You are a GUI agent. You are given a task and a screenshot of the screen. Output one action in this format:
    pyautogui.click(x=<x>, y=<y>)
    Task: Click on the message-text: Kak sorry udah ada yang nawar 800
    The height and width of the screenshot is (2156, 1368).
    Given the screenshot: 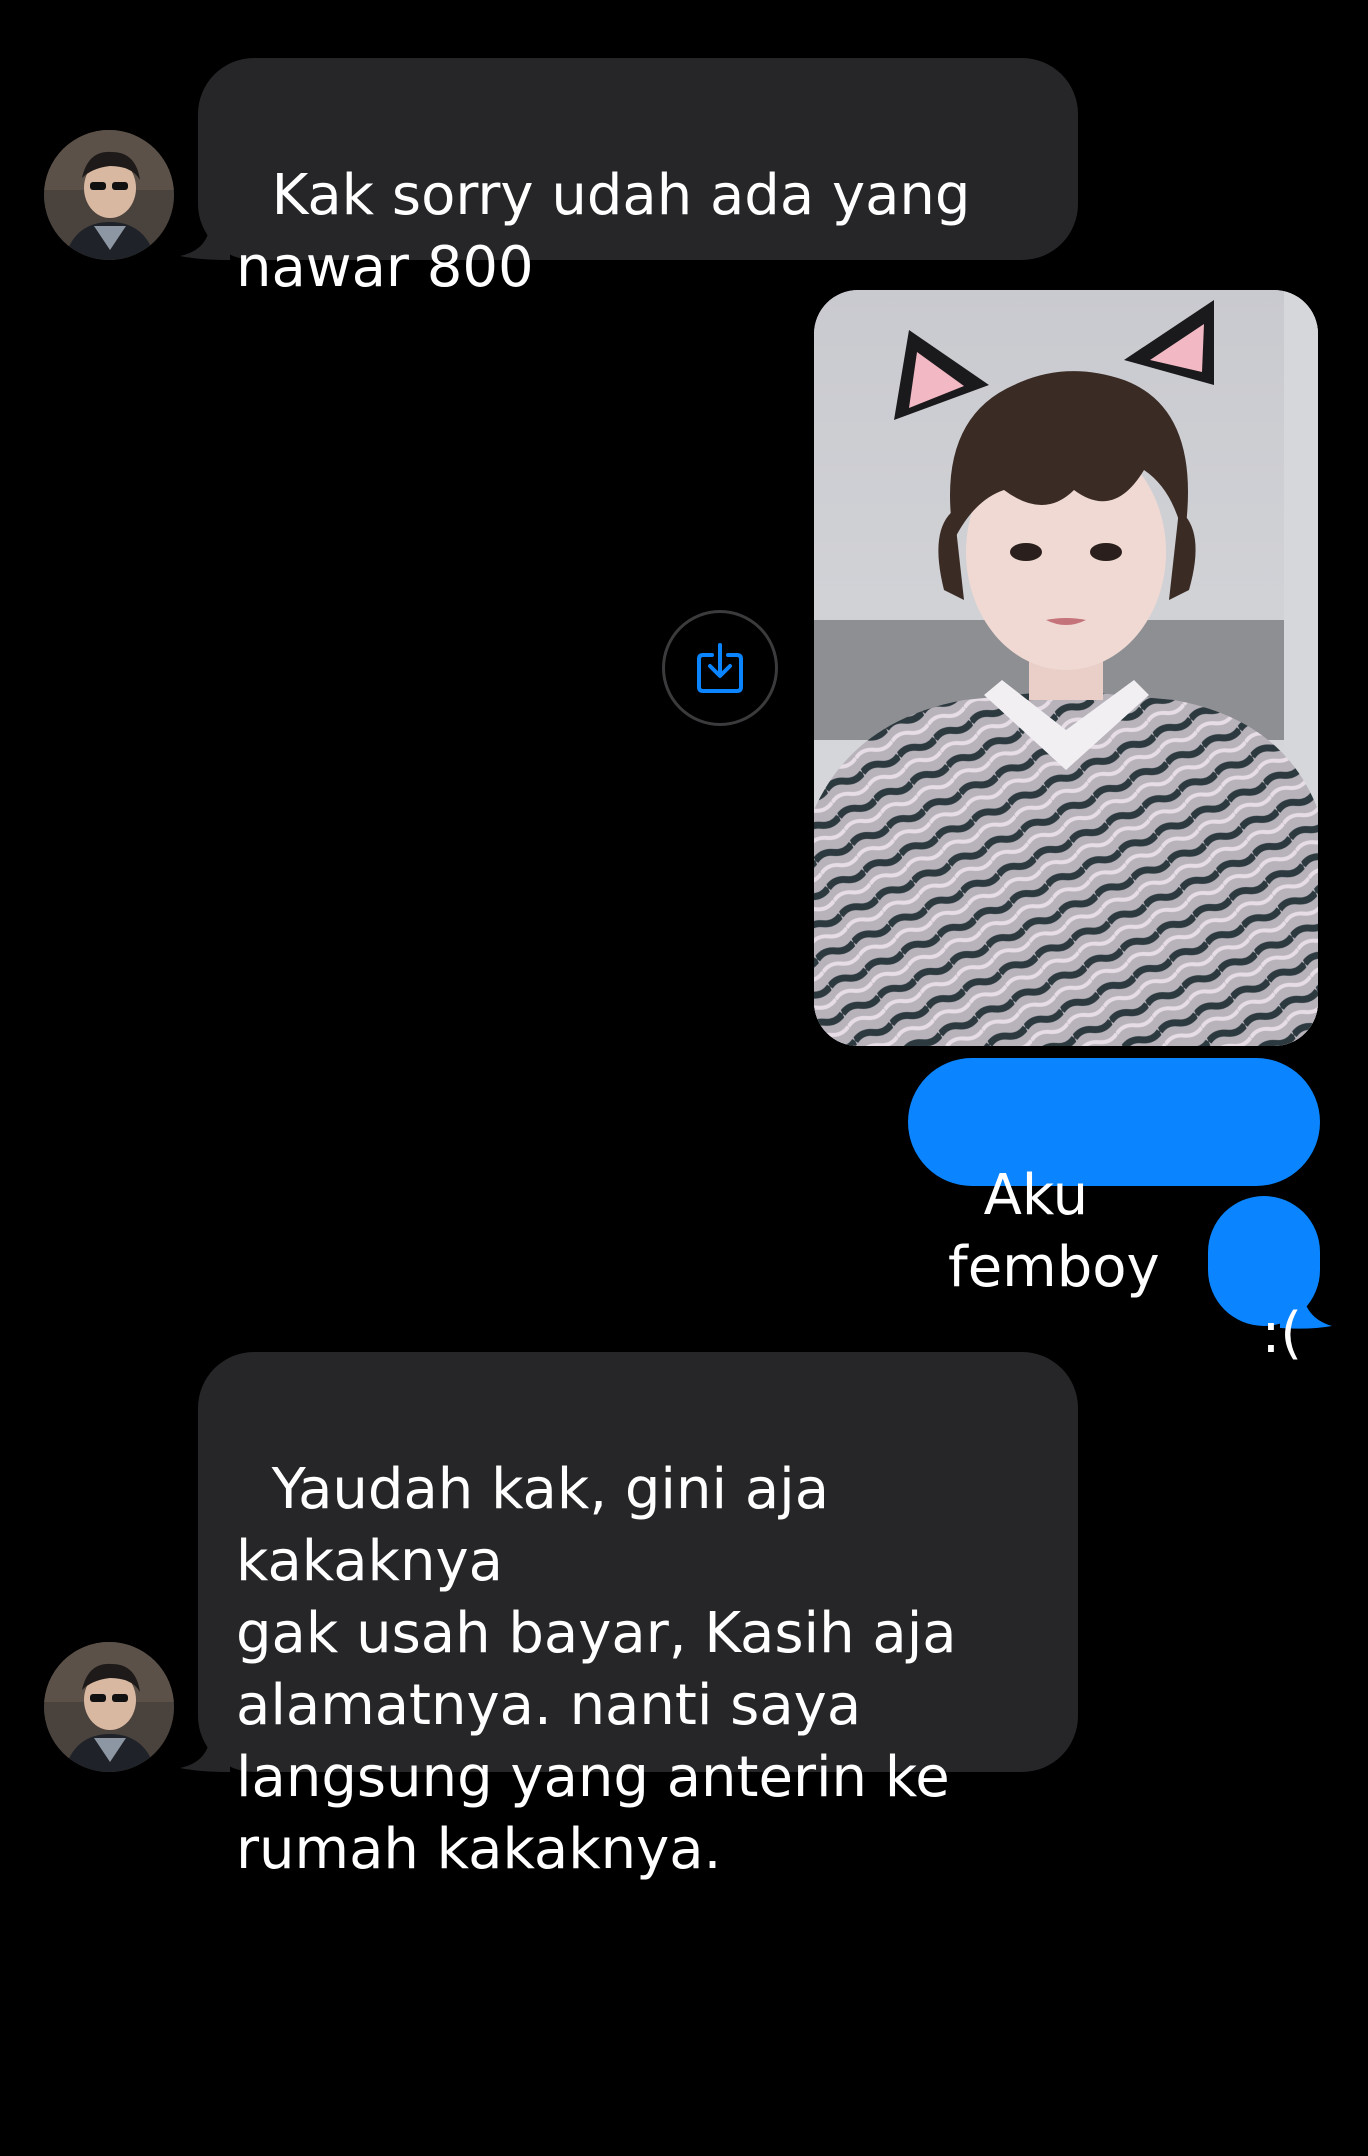 What is the action you would take?
    pyautogui.click(x=603, y=231)
    